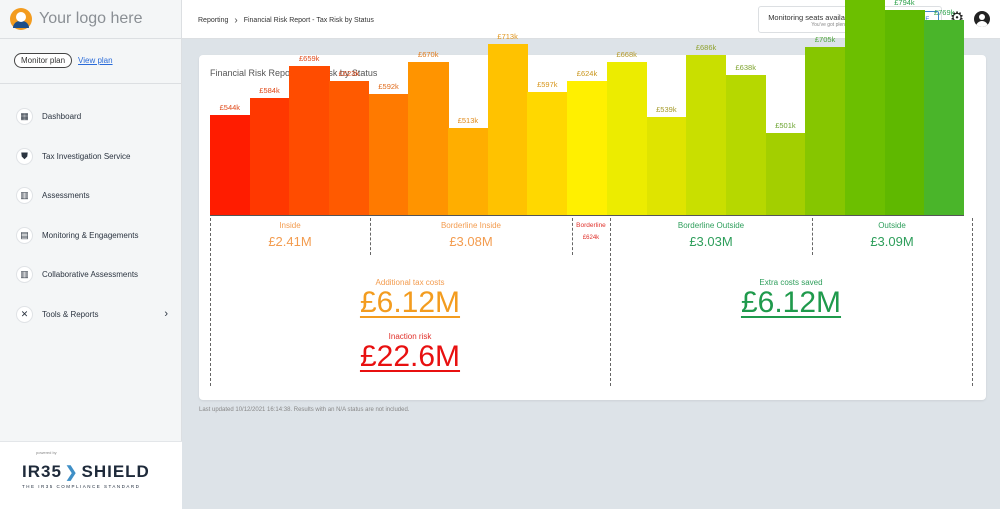 This screenshot has width=1000, height=509. What do you see at coordinates (812, 17) in the screenshot?
I see `seats-title: Monitoring seats available:` at bounding box center [812, 17].